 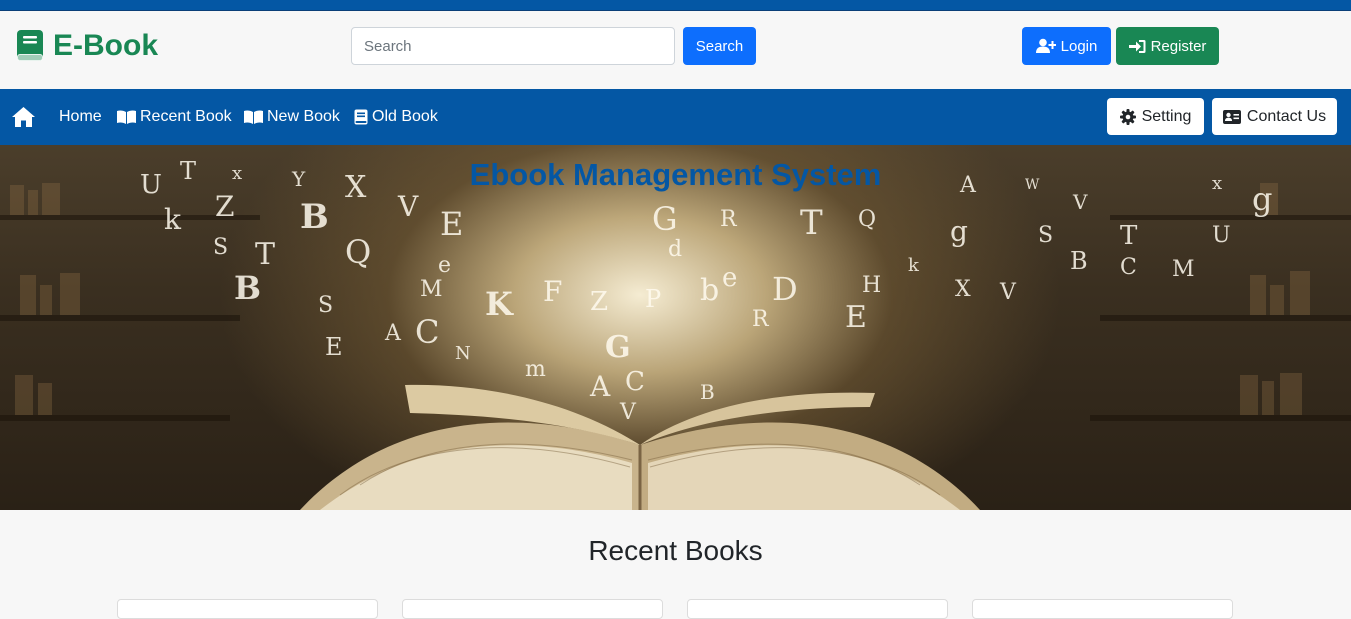 What do you see at coordinates (535, 369) in the screenshot?
I see `floating-letter: m` at bounding box center [535, 369].